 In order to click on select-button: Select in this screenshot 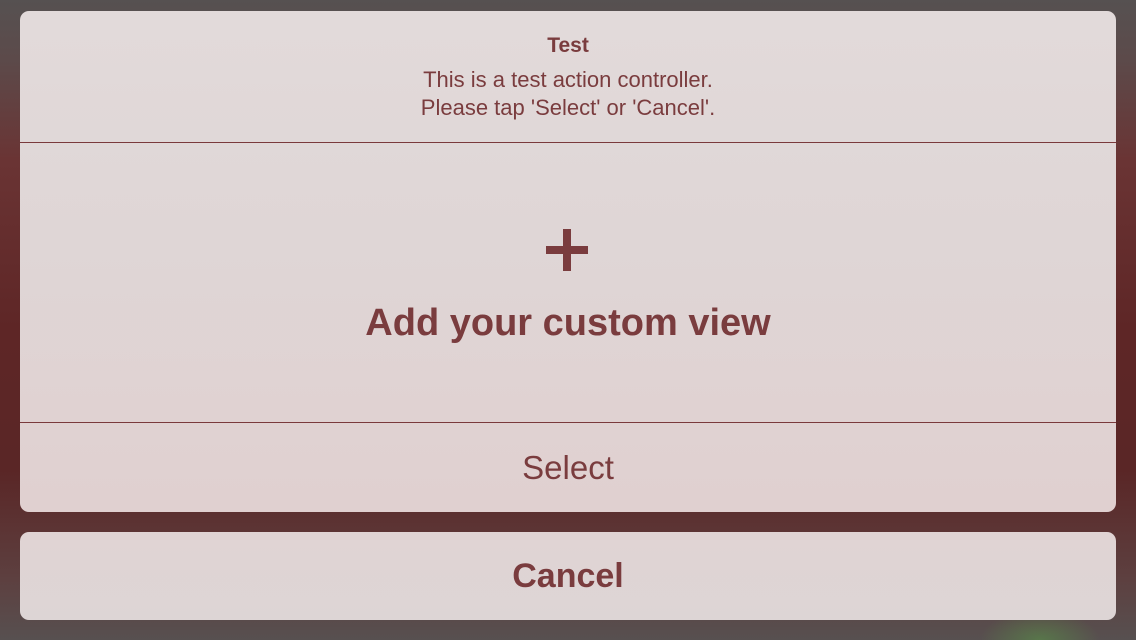, I will do `click(568, 467)`.